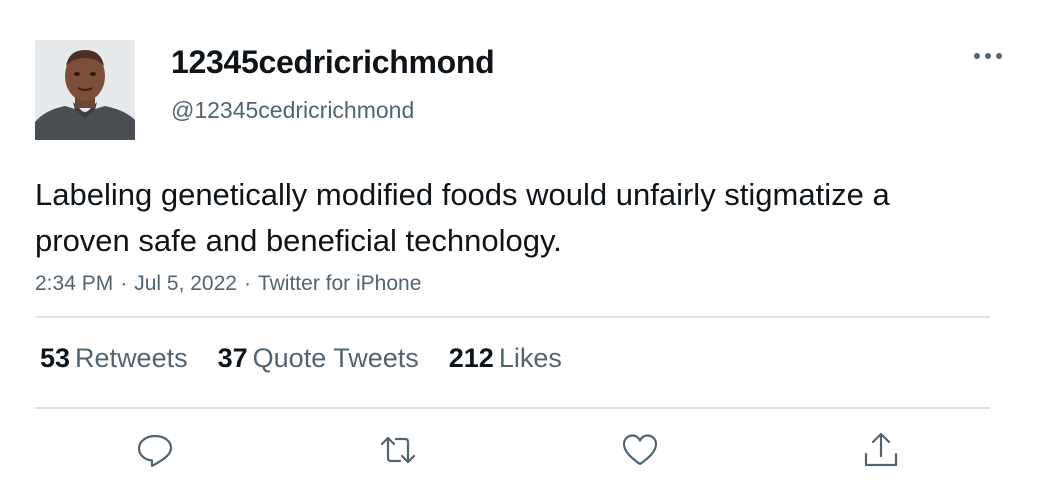 The height and width of the screenshot is (480, 1050). What do you see at coordinates (471, 358) in the screenshot?
I see `likes-count: 212` at bounding box center [471, 358].